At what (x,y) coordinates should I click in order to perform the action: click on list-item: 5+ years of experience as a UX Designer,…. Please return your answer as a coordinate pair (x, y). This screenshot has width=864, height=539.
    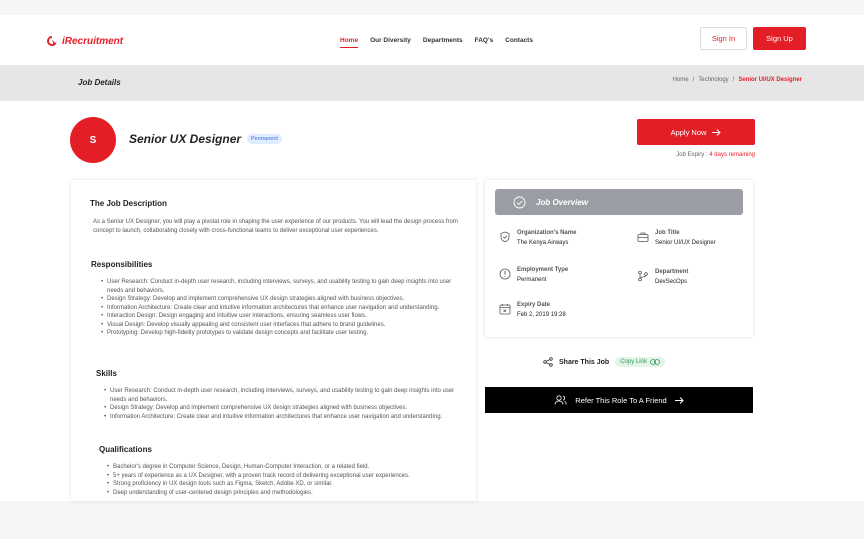
    Looking at the image, I should click on (288, 476).